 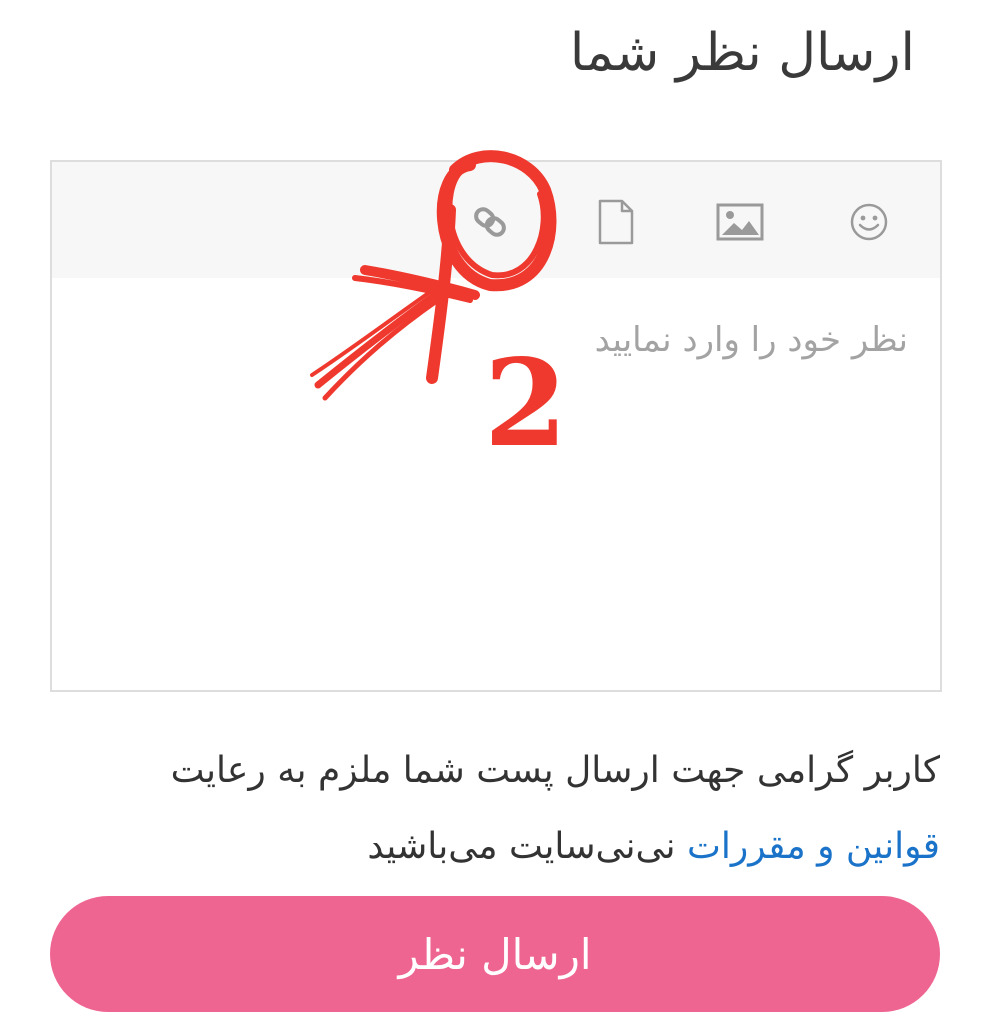 I want to click on link-icon, so click(x=490, y=222).